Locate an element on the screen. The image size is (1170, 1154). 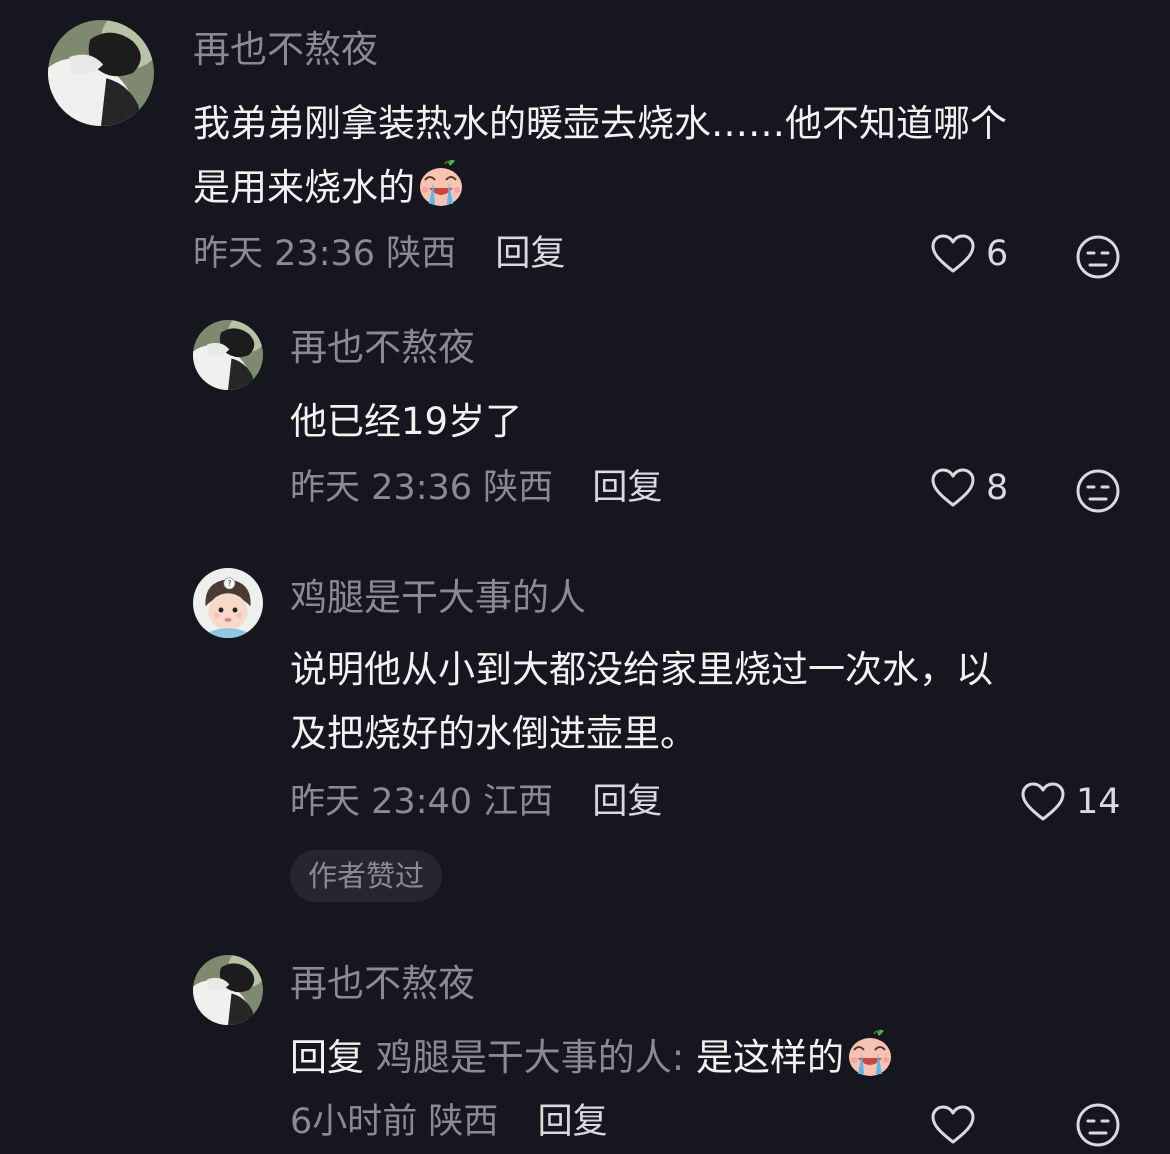
comment-text-line: 我弟弟刚拿装热水的暖壶去烧水……他不知道哪个 is located at coordinates (600, 123).